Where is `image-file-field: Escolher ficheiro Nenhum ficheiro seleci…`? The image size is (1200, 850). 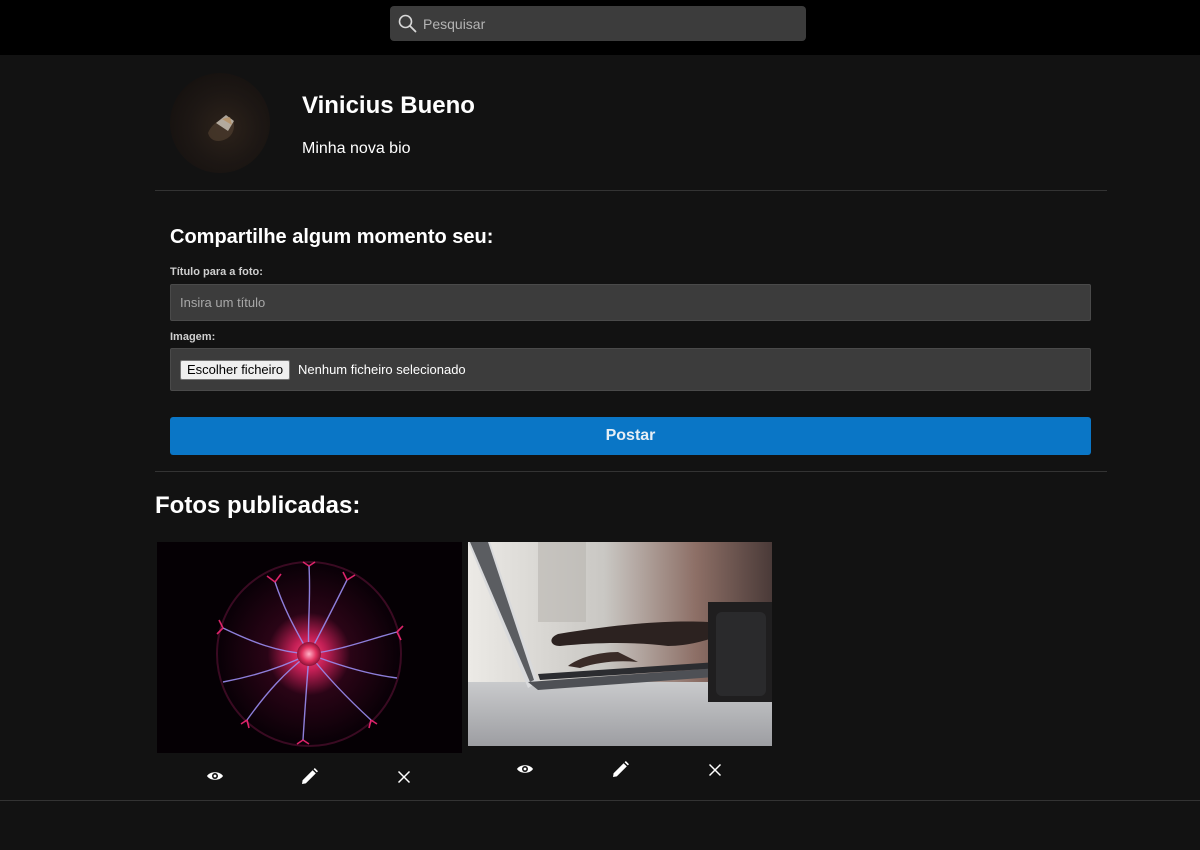
image-file-field: Escolher ficheiro Nenhum ficheiro seleci… is located at coordinates (630, 369).